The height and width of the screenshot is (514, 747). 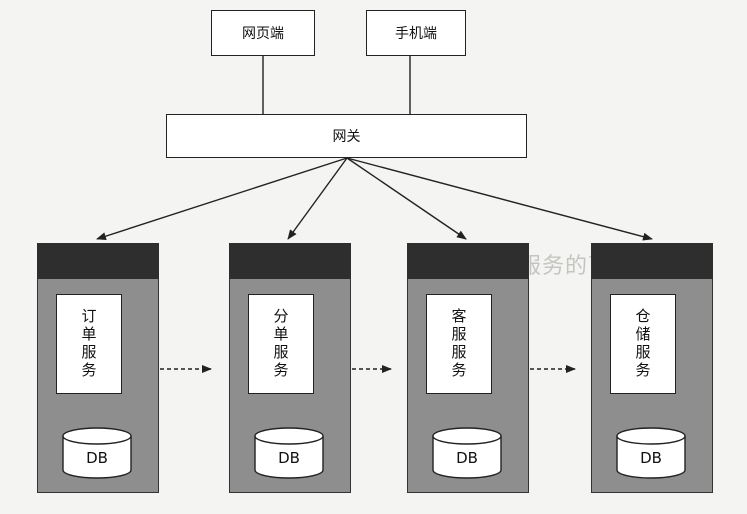 I want to click on dispatch-service-label: 分单服务, so click(x=280, y=344).